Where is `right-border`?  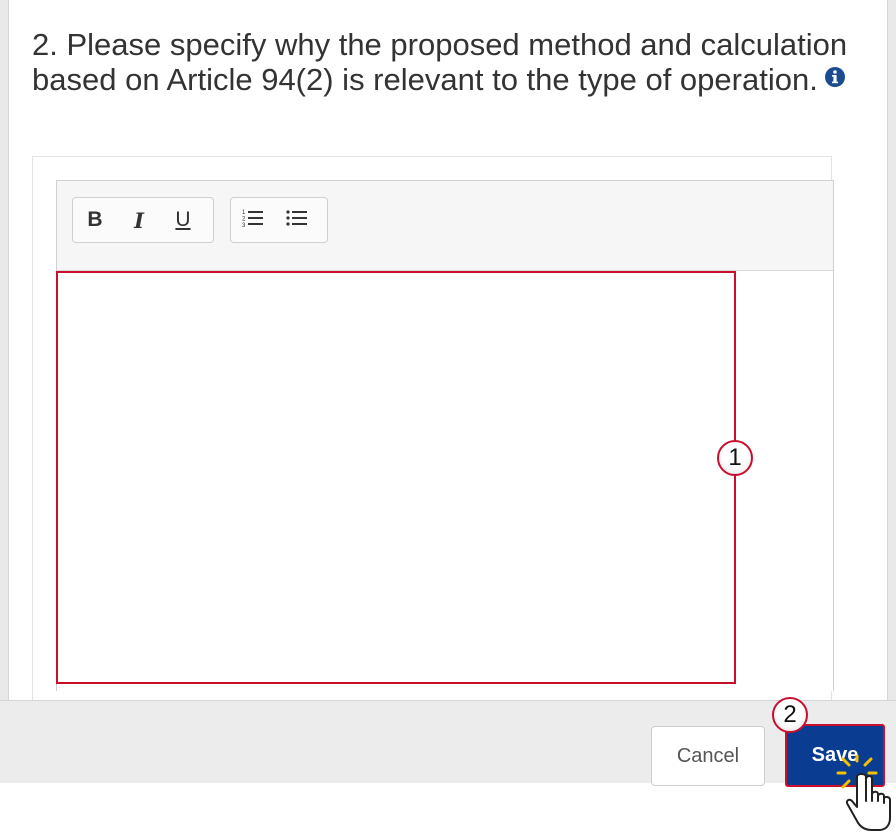 right-border is located at coordinates (891, 350).